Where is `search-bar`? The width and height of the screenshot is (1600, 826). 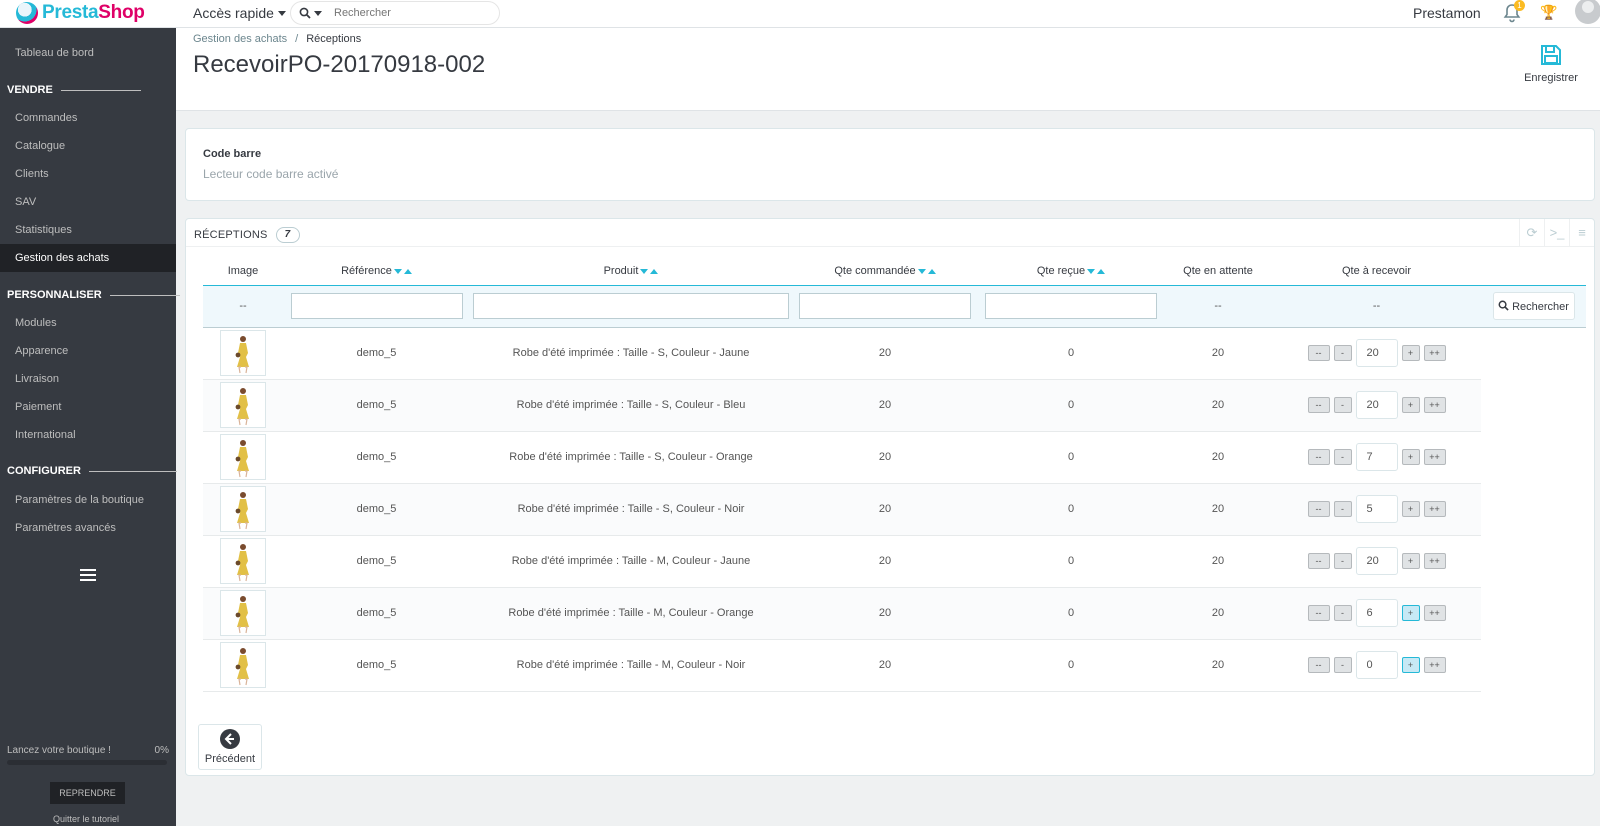
search-bar is located at coordinates (395, 13).